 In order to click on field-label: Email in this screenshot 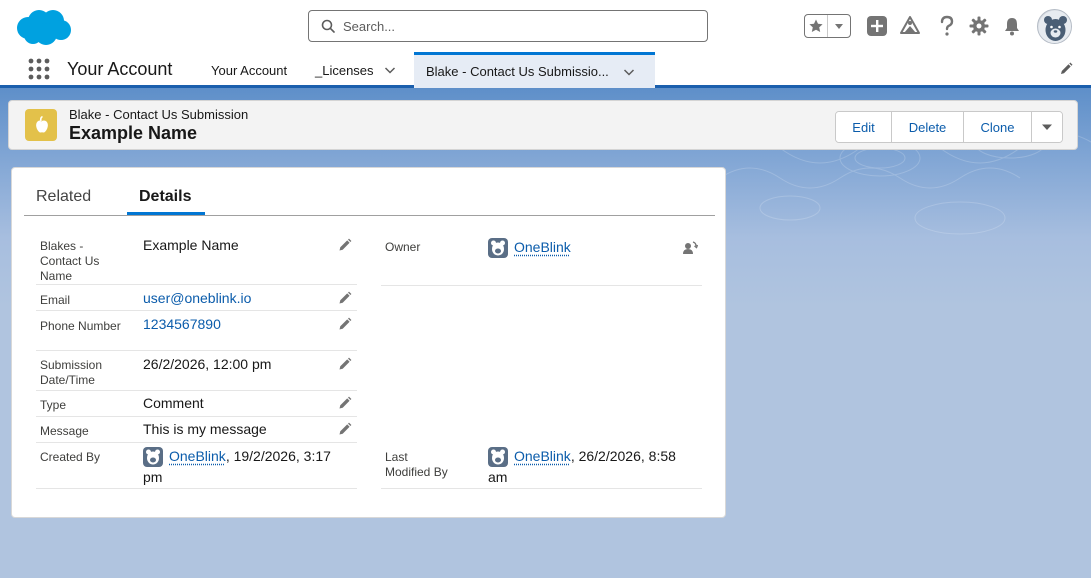, I will do `click(55, 300)`.